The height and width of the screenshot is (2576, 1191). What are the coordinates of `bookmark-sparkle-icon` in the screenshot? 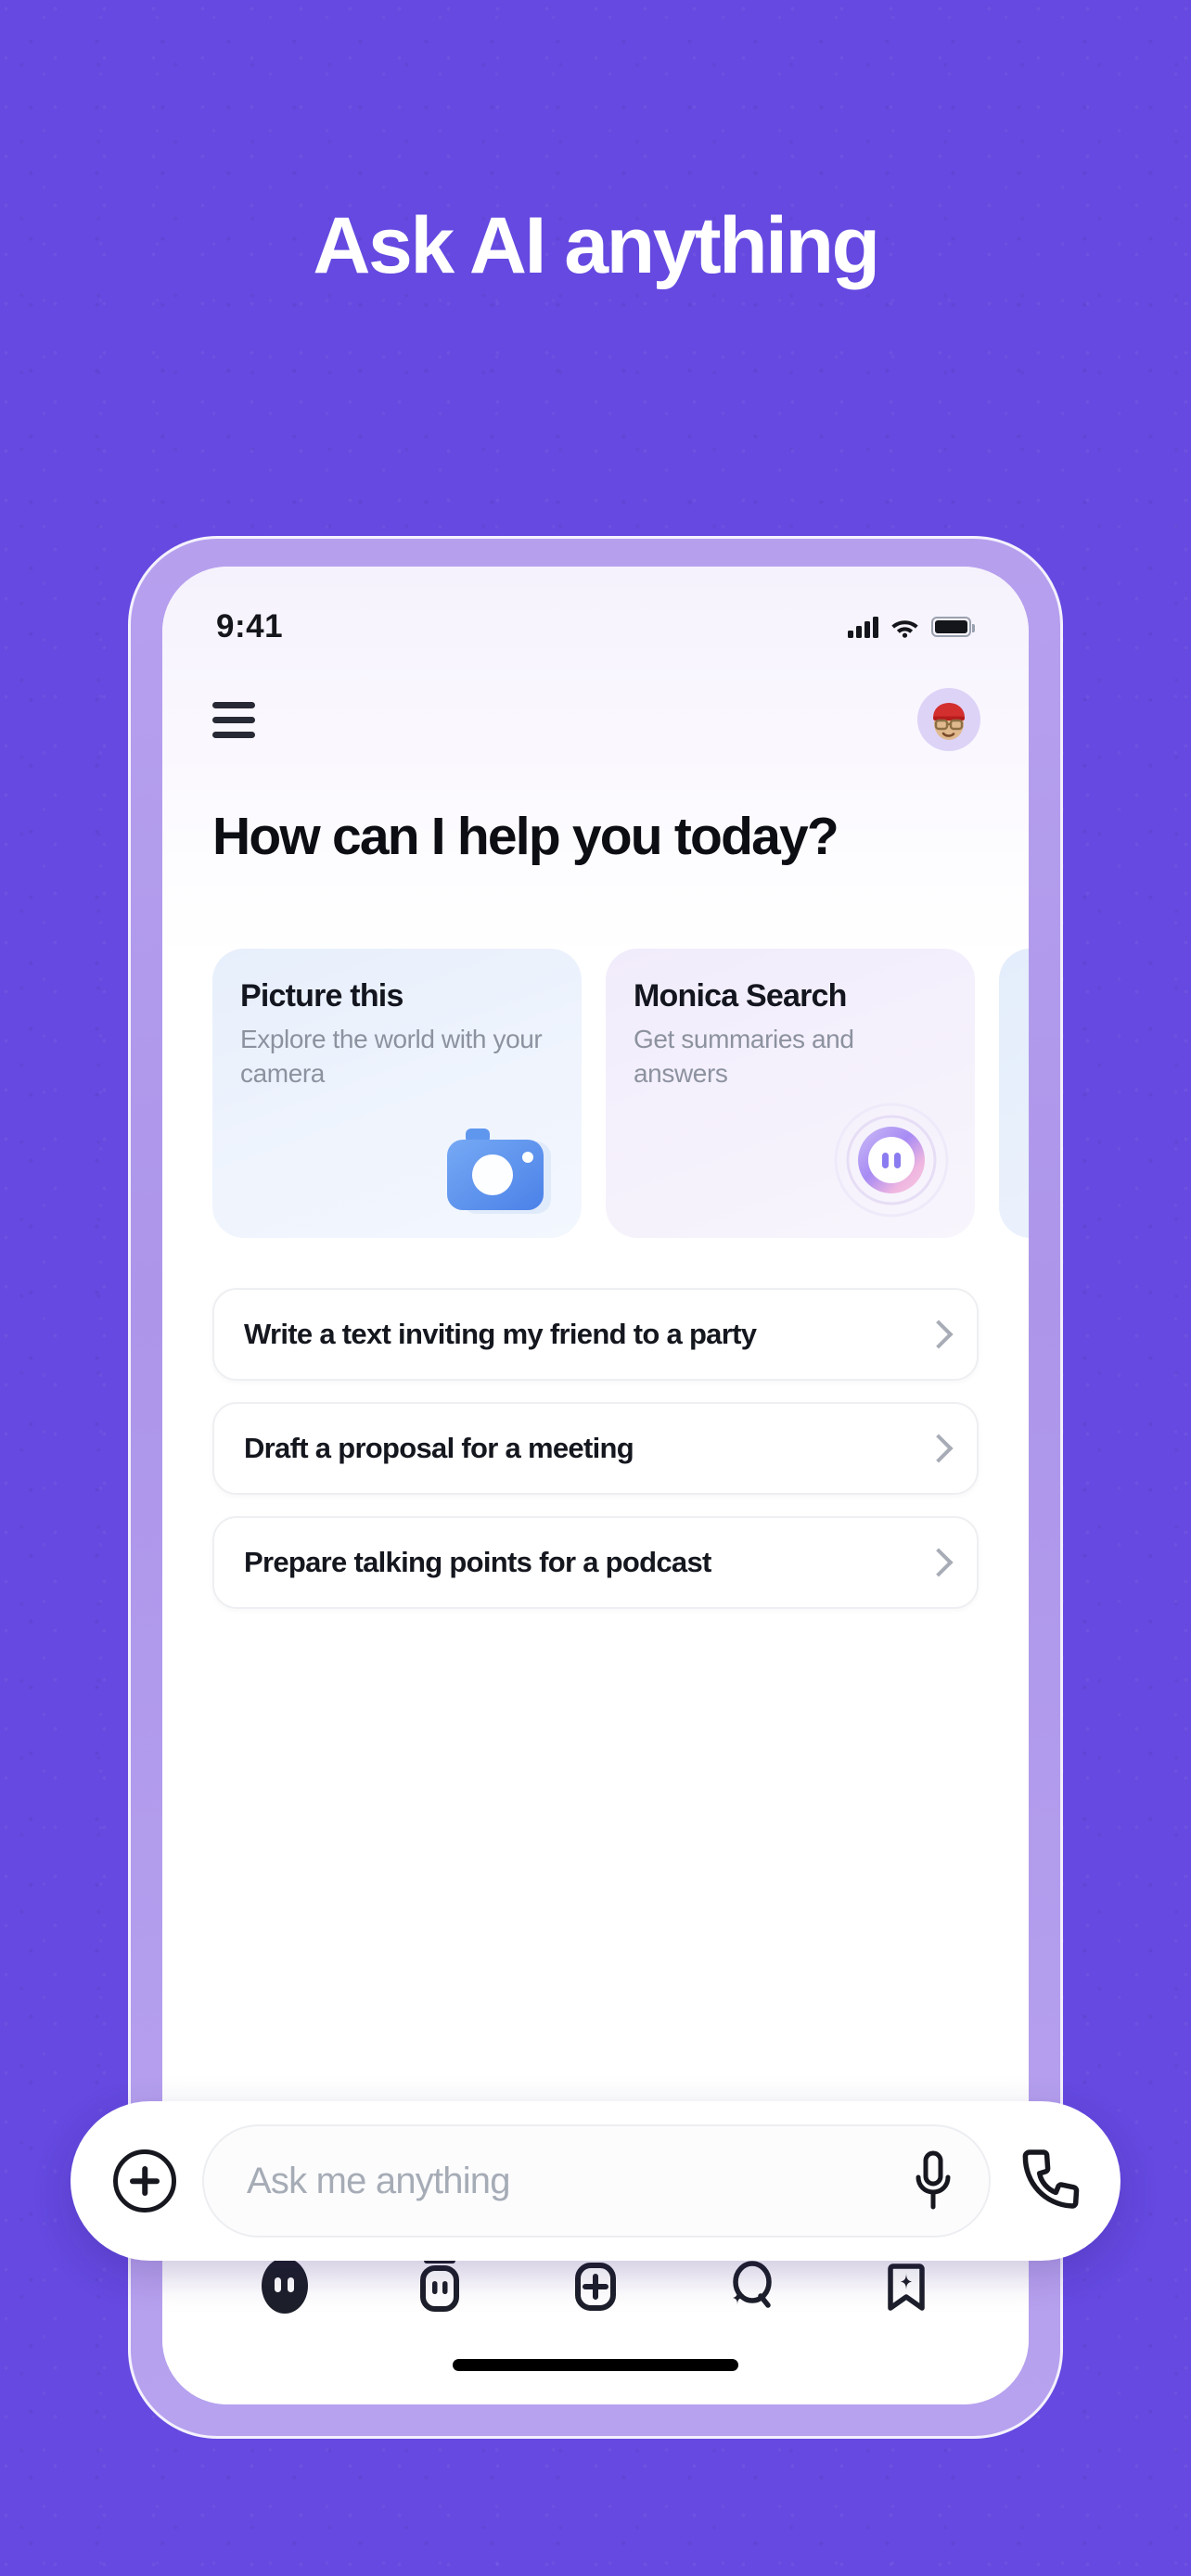 It's located at (907, 2287).